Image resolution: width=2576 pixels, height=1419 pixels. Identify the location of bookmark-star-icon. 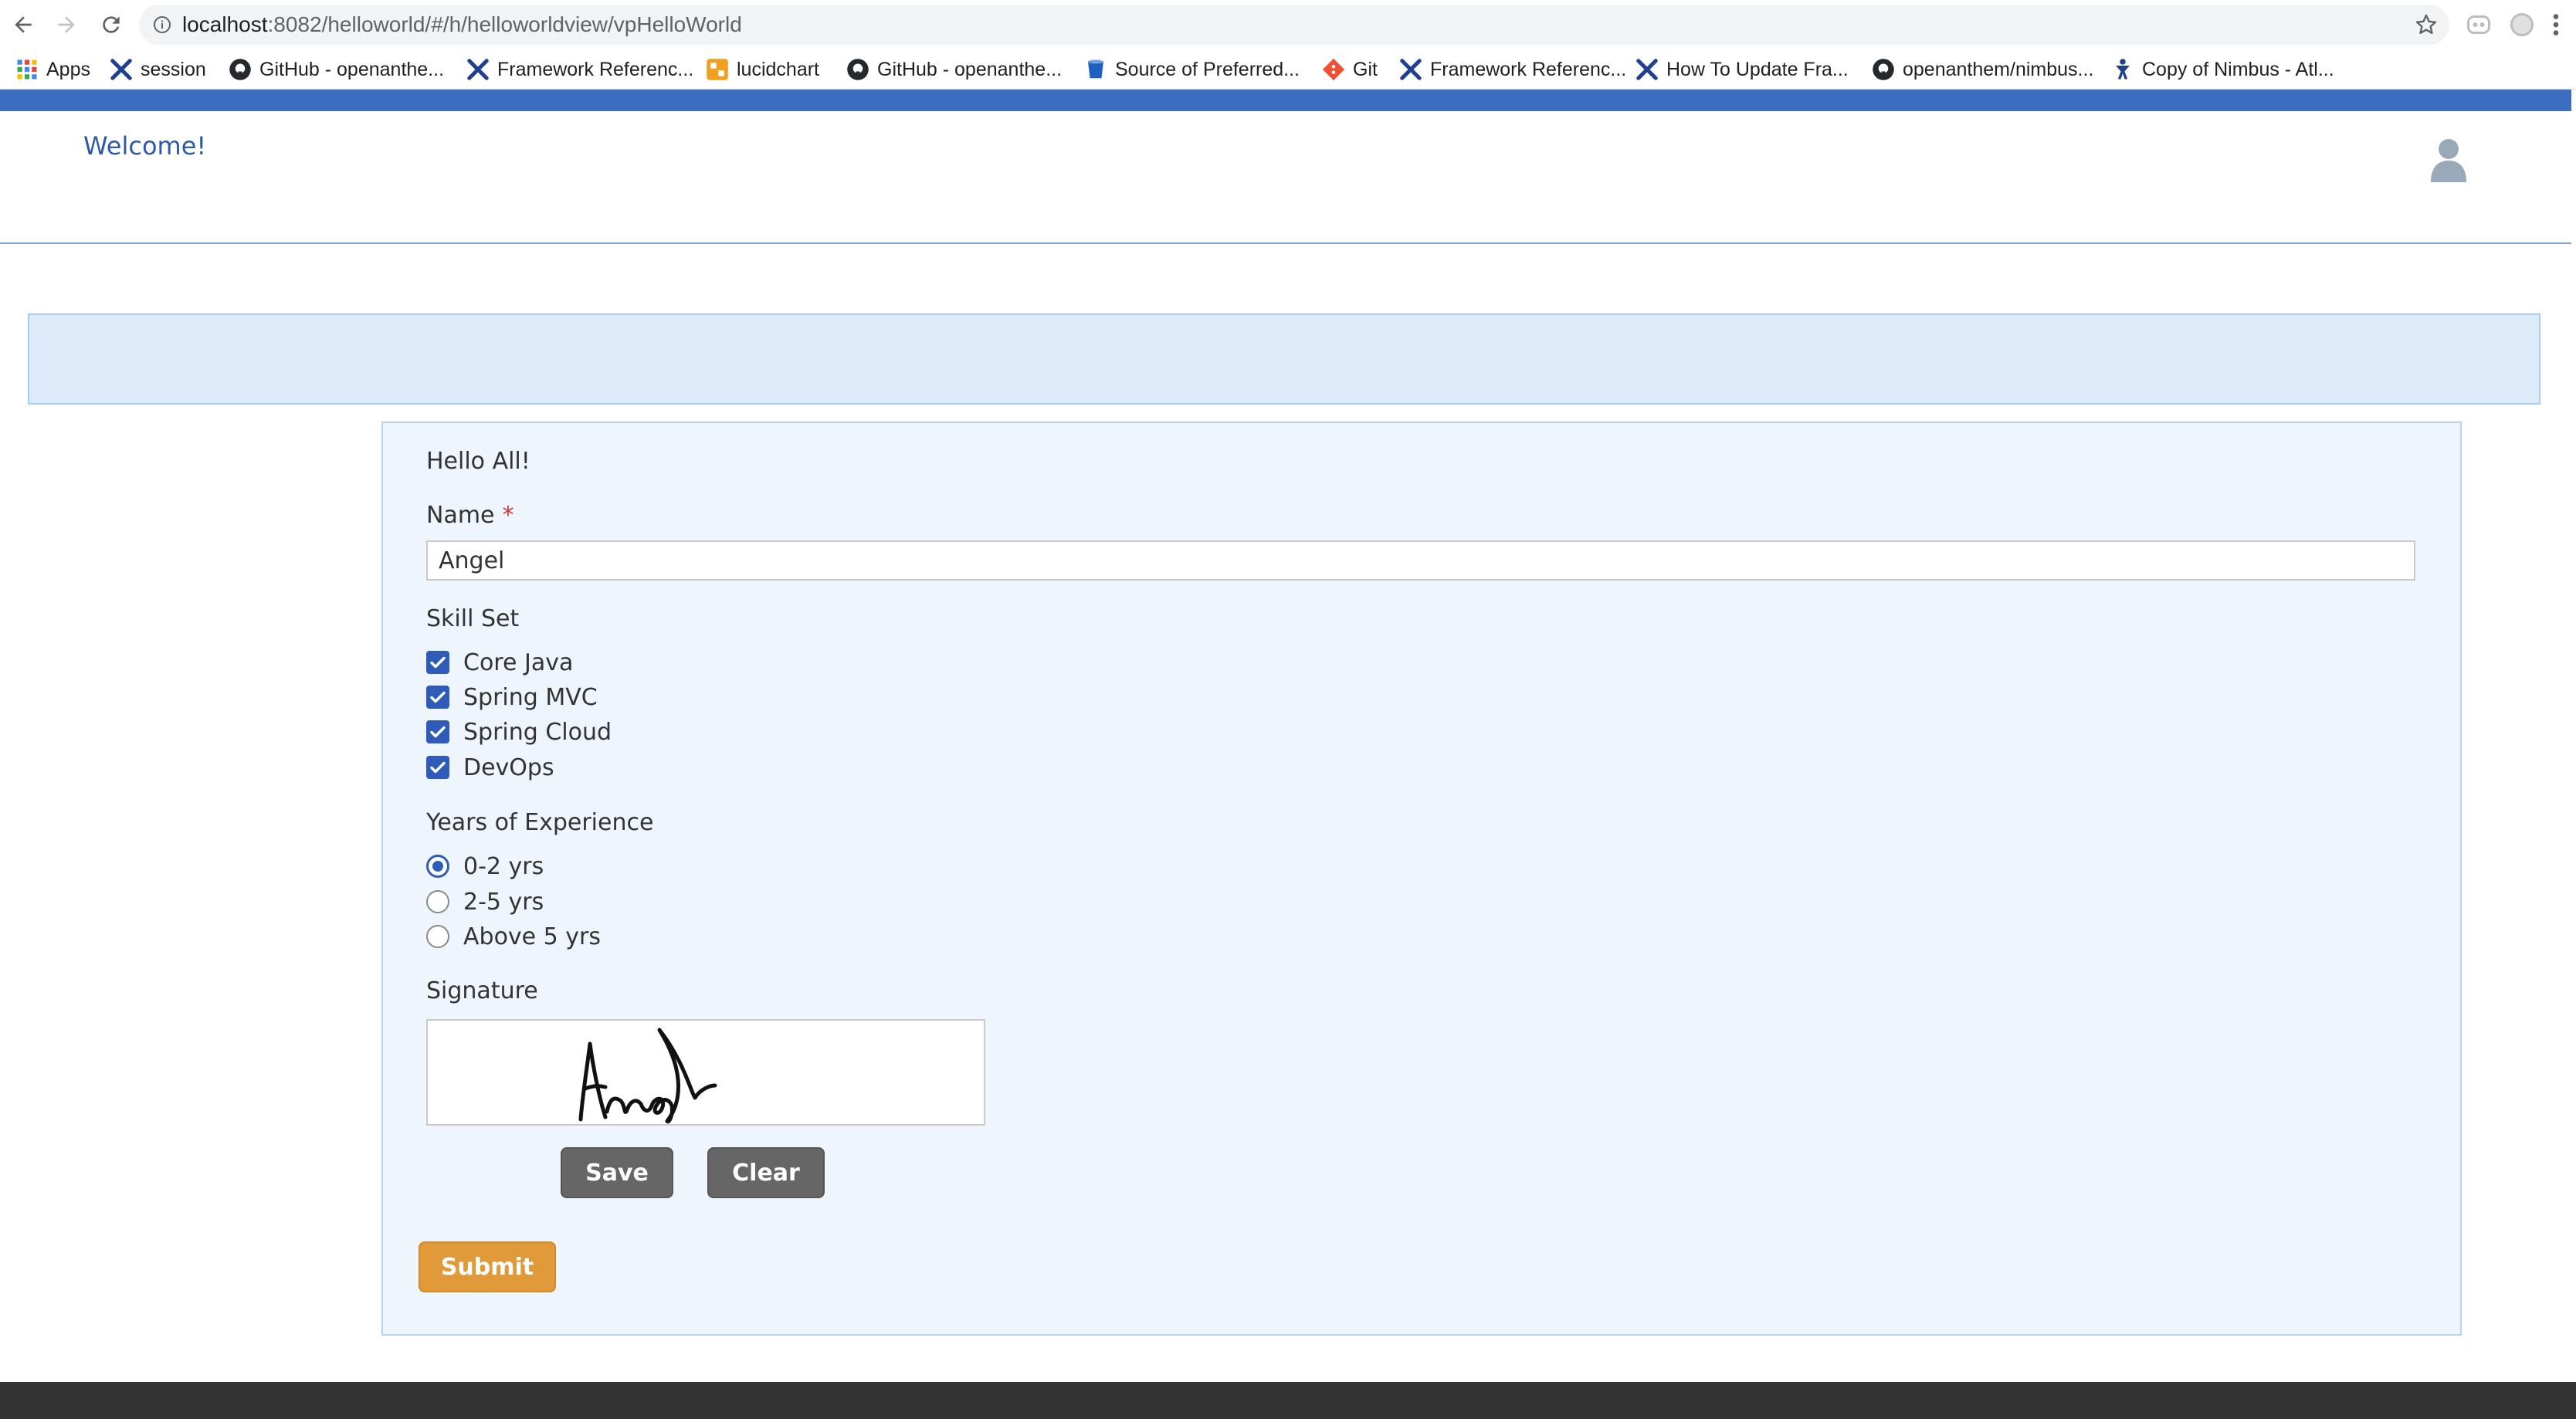
(2426, 24).